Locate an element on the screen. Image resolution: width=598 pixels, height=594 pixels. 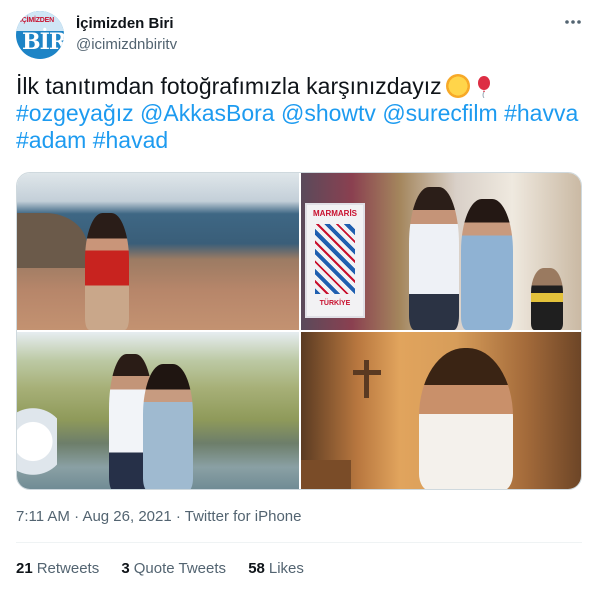
photo-market-couple: MARMARİS TÜRKİYE is located at coordinates (441, 251).